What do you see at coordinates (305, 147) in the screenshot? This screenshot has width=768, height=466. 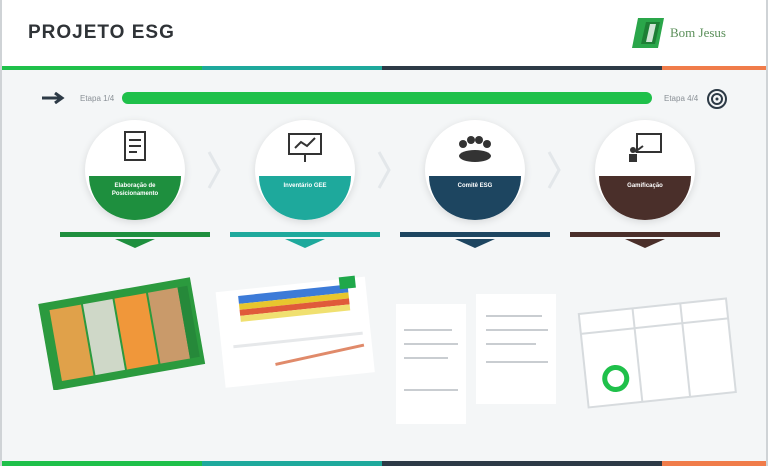 I see `presentation-icon` at bounding box center [305, 147].